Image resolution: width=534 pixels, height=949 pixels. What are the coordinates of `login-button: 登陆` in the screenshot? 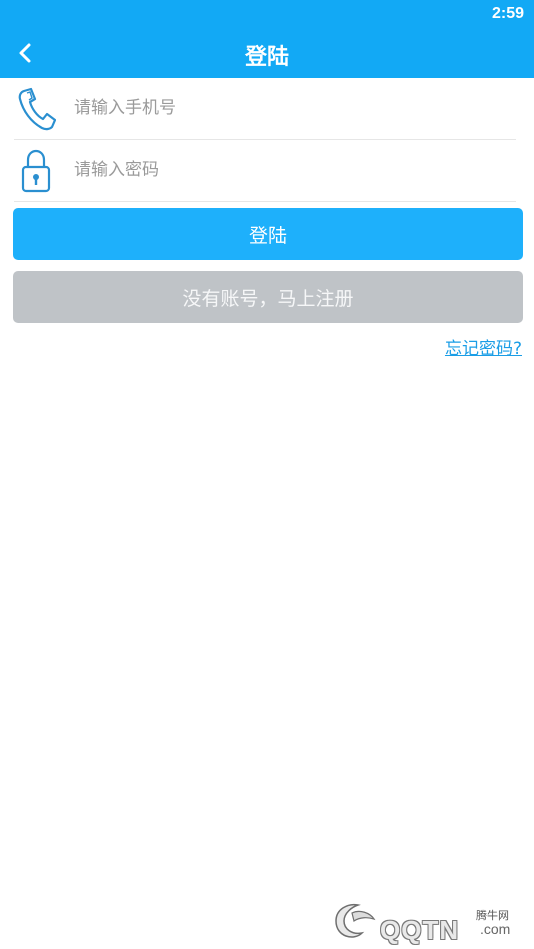 It's located at (268, 234).